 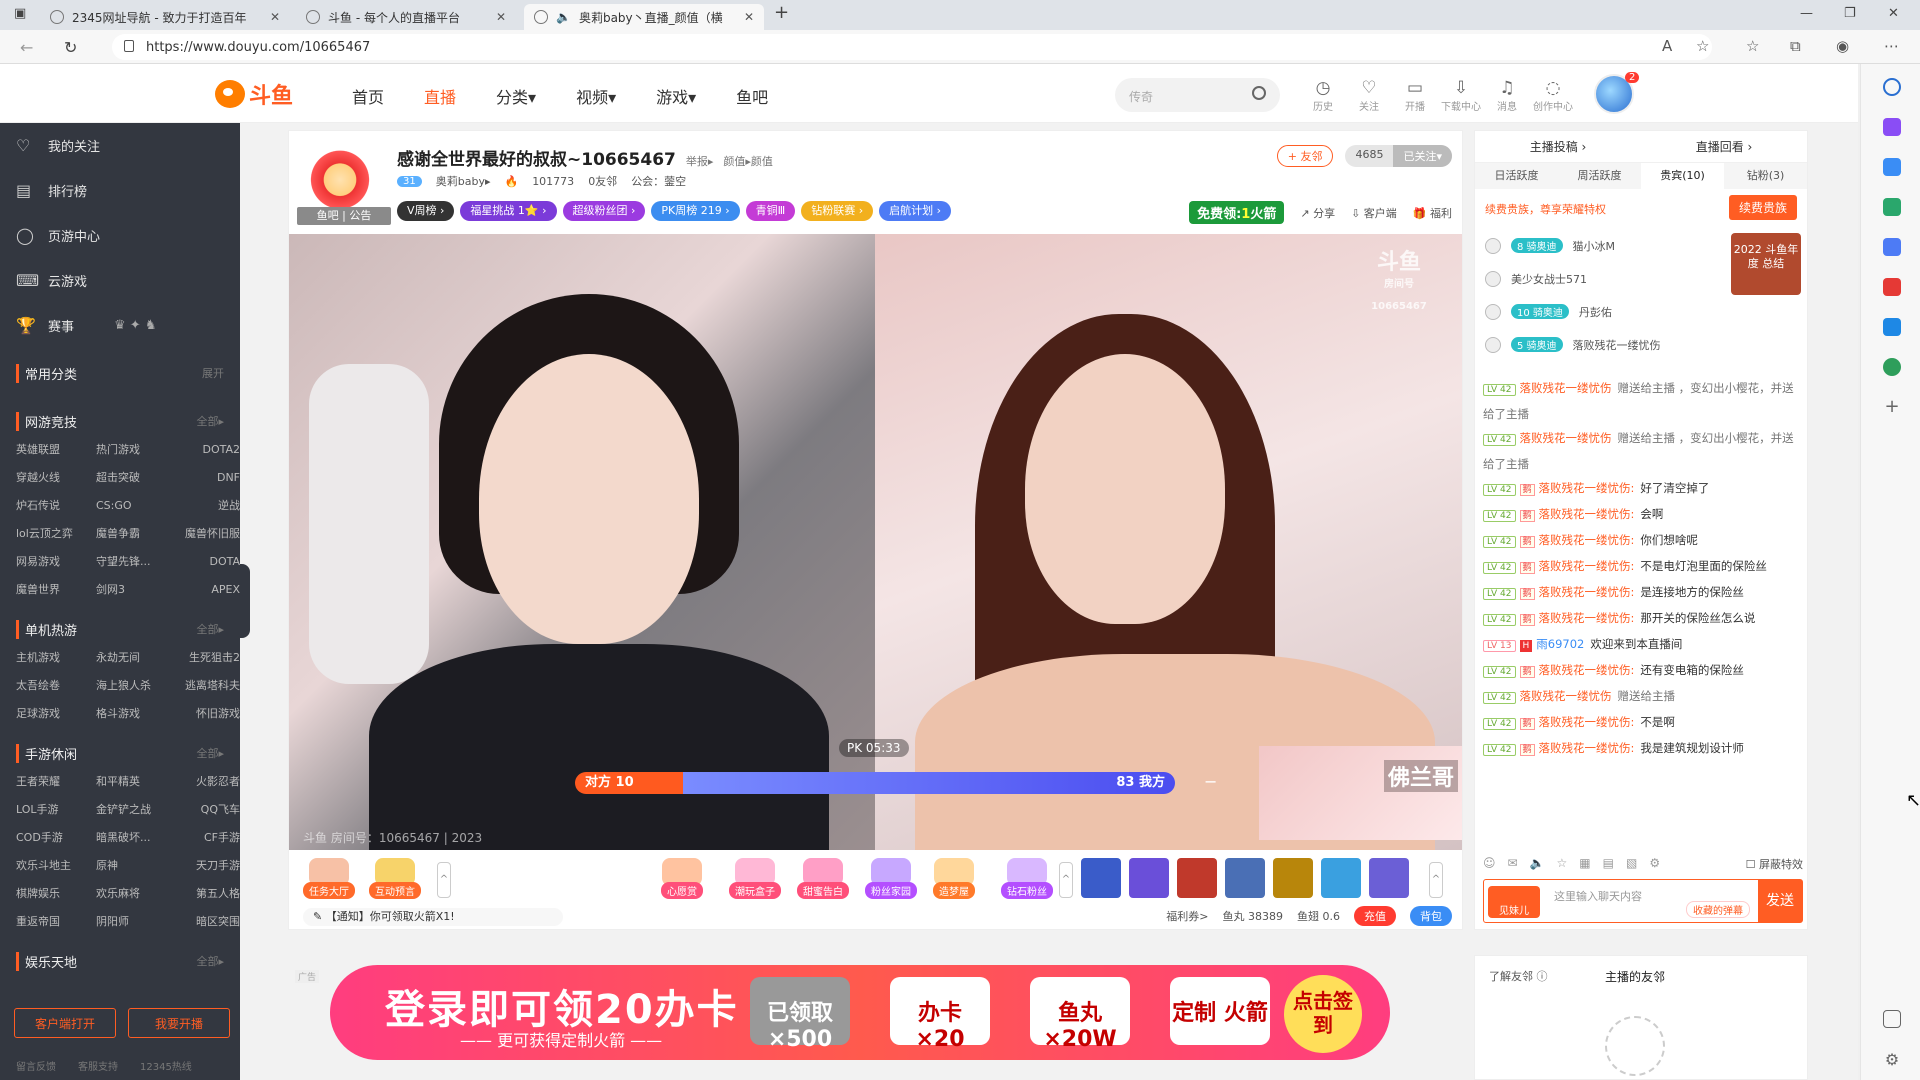 I want to click on sidebar-game-link: 阴阳师, so click(x=136, y=922).